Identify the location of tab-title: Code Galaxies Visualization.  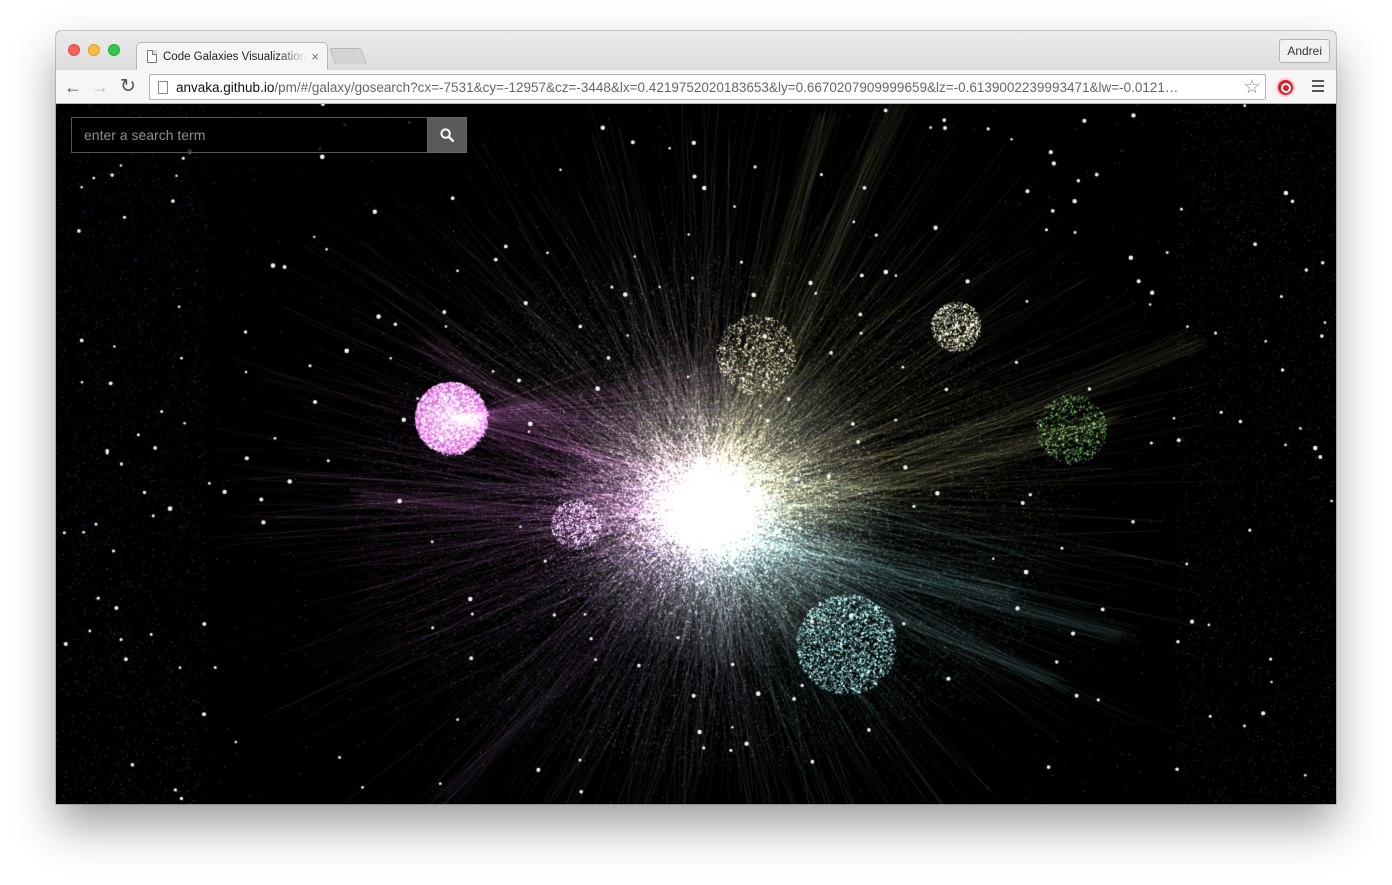
(234, 56).